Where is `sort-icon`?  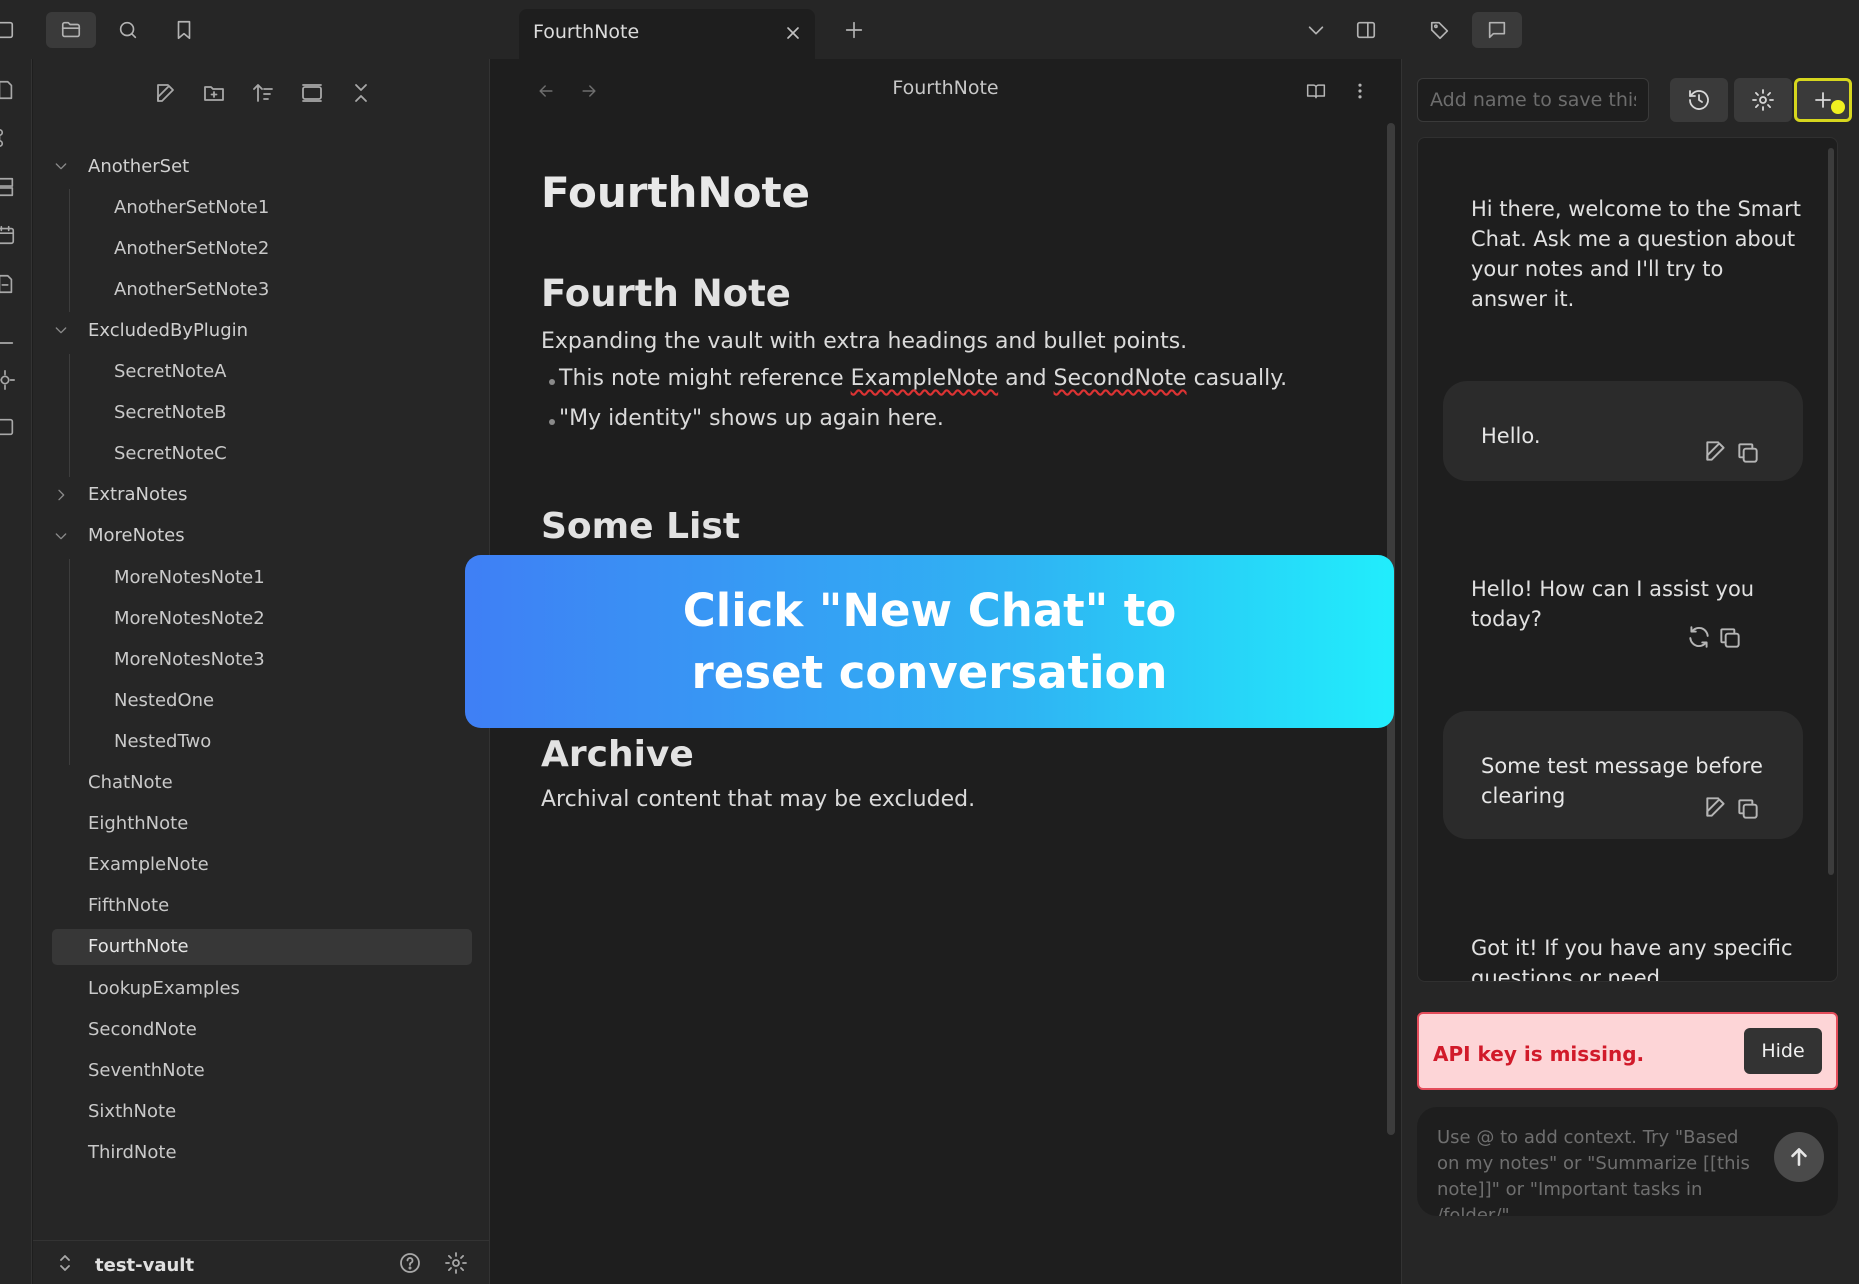 sort-icon is located at coordinates (263, 93).